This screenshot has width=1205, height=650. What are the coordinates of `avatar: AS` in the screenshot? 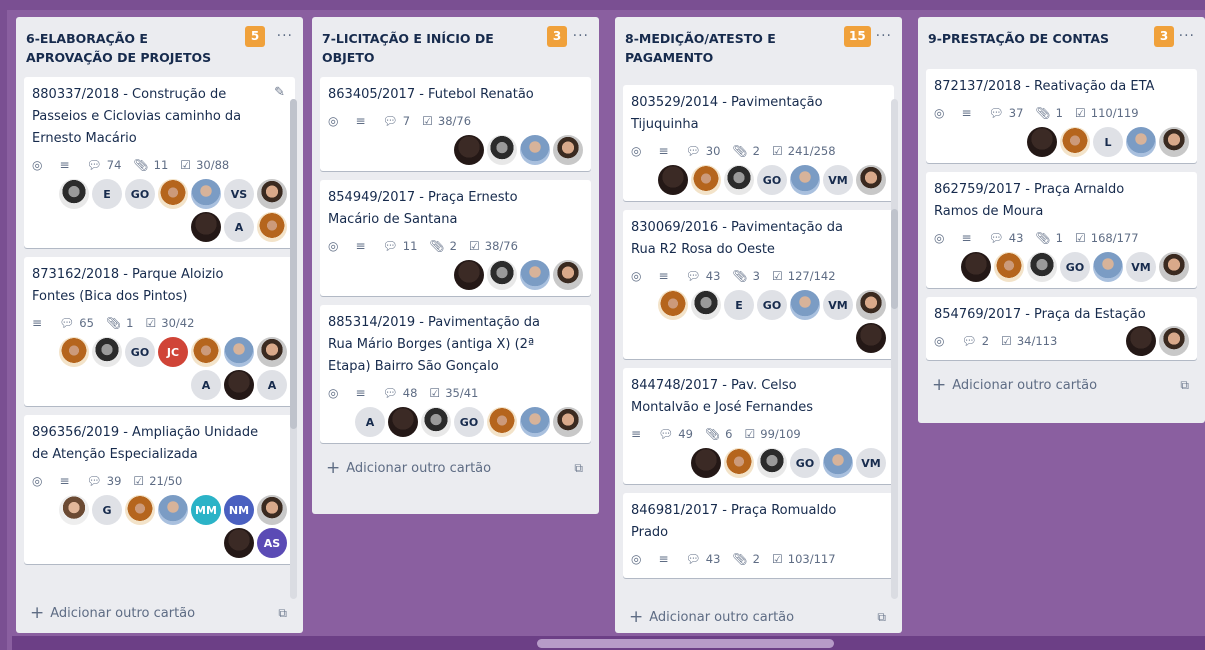 It's located at (272, 543).